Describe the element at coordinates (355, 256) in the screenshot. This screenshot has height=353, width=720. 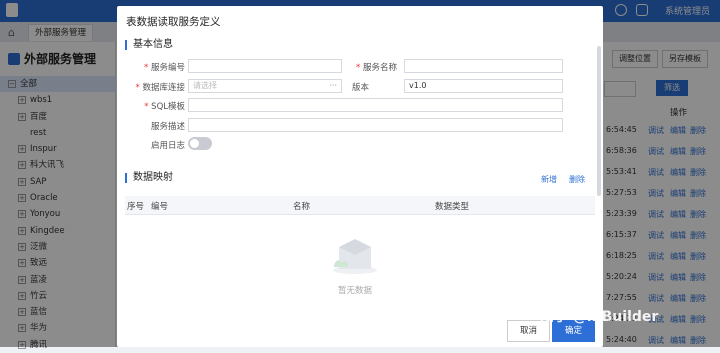
I see `empty-box-icon` at that location.